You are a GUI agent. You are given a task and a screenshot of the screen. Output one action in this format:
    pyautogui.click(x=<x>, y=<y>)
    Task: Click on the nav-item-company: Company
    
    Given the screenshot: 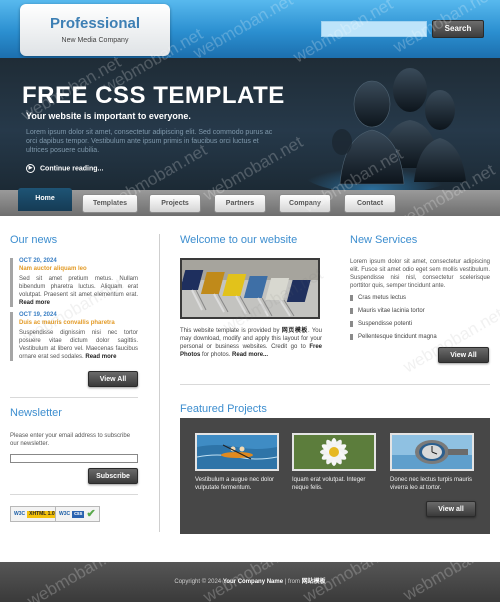 What is the action you would take?
    pyautogui.click(x=305, y=203)
    